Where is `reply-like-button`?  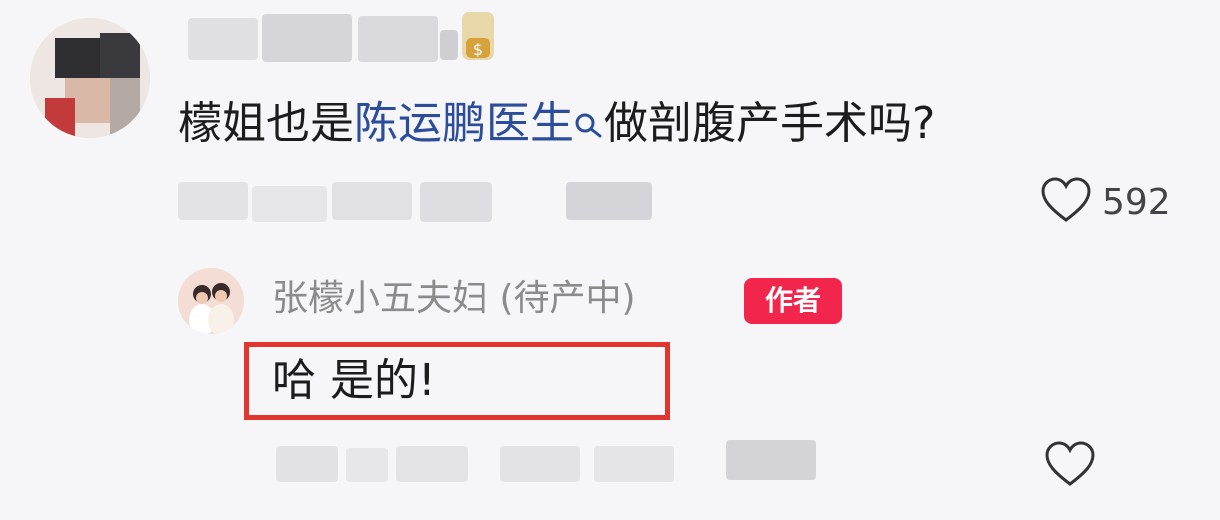
reply-like-button is located at coordinates (1070, 466).